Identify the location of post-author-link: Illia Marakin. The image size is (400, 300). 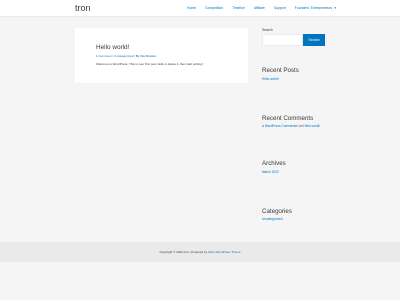
(148, 56).